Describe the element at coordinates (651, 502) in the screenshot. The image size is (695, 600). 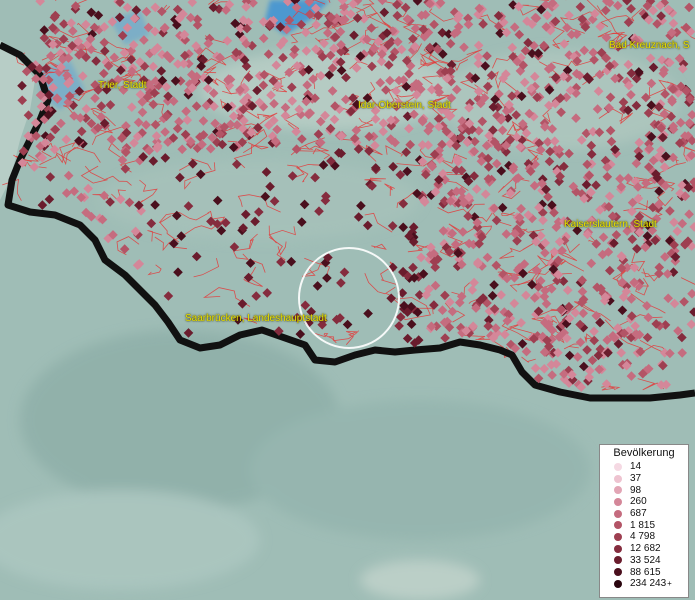
I see `legend-item: 260` at that location.